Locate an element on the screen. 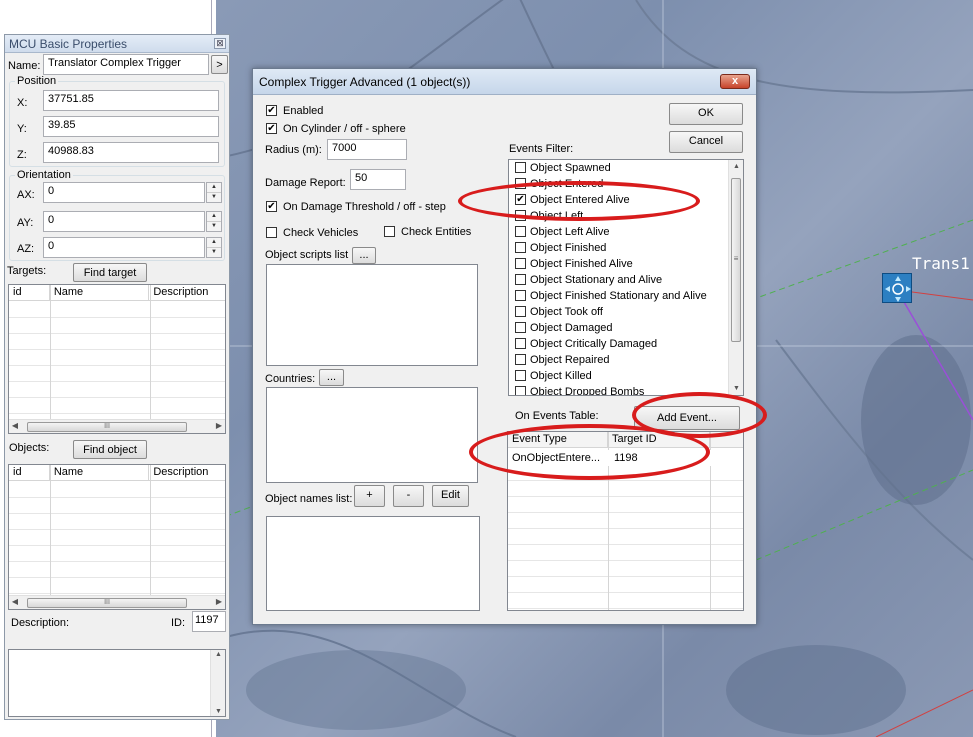 This screenshot has width=973, height=737. object-scripts-label: Object scripts list is located at coordinates (307, 255).